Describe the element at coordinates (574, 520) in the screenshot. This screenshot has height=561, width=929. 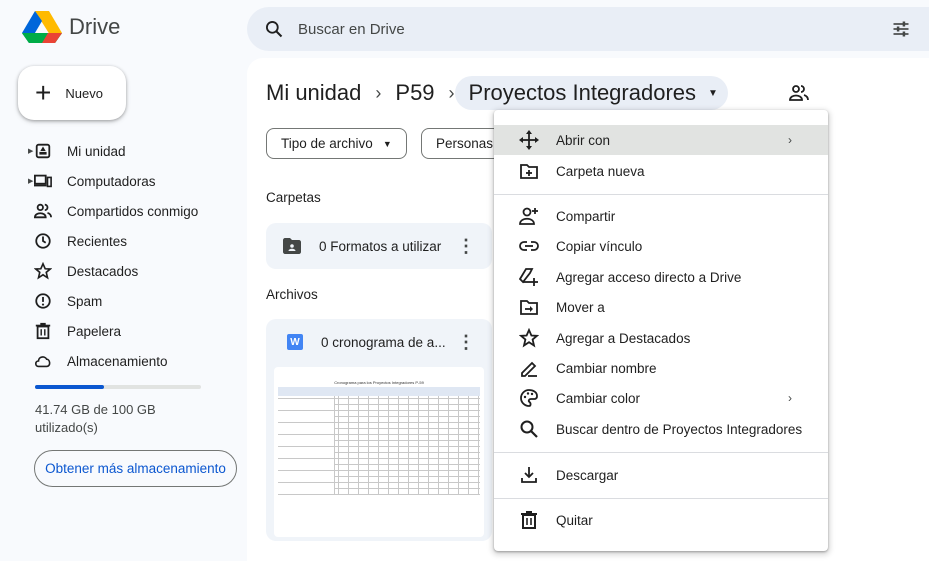
I see `menu-item-label: Quitar` at that location.